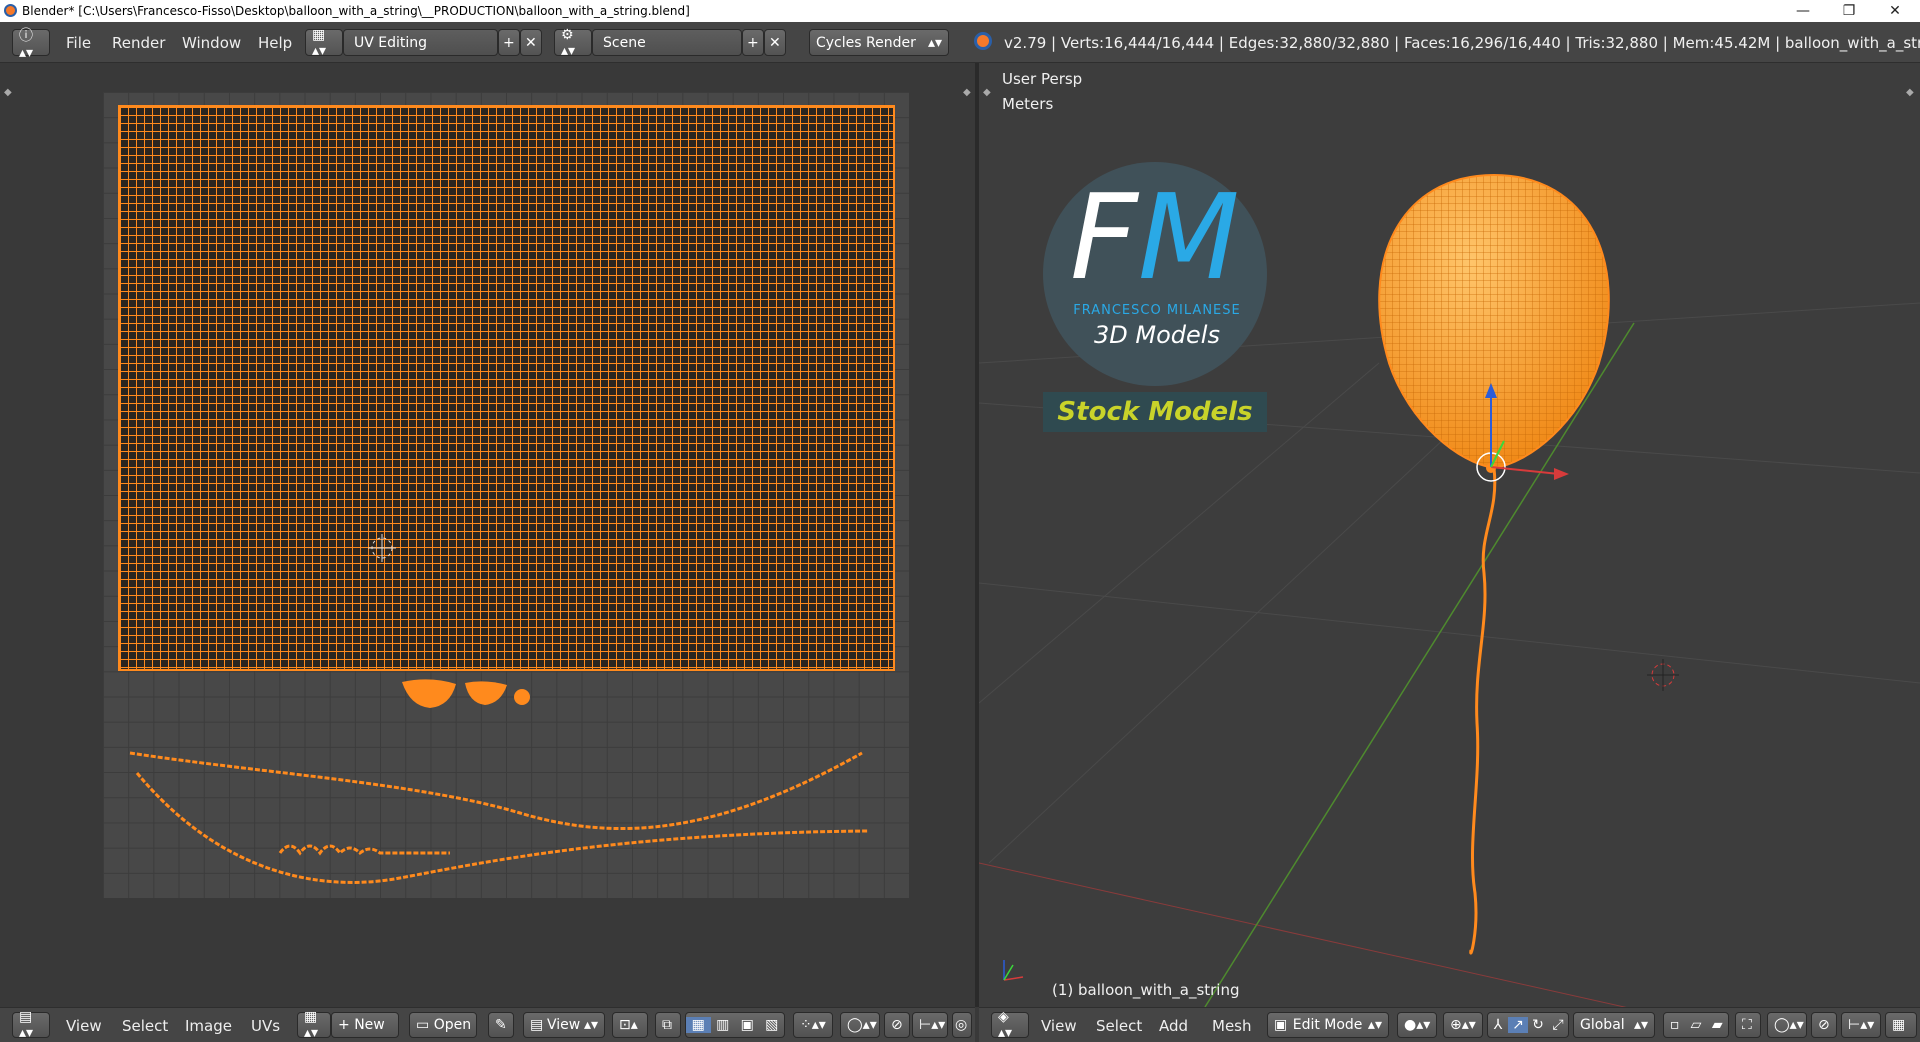  I want to click on folder-icon: ▭, so click(425, 1025).